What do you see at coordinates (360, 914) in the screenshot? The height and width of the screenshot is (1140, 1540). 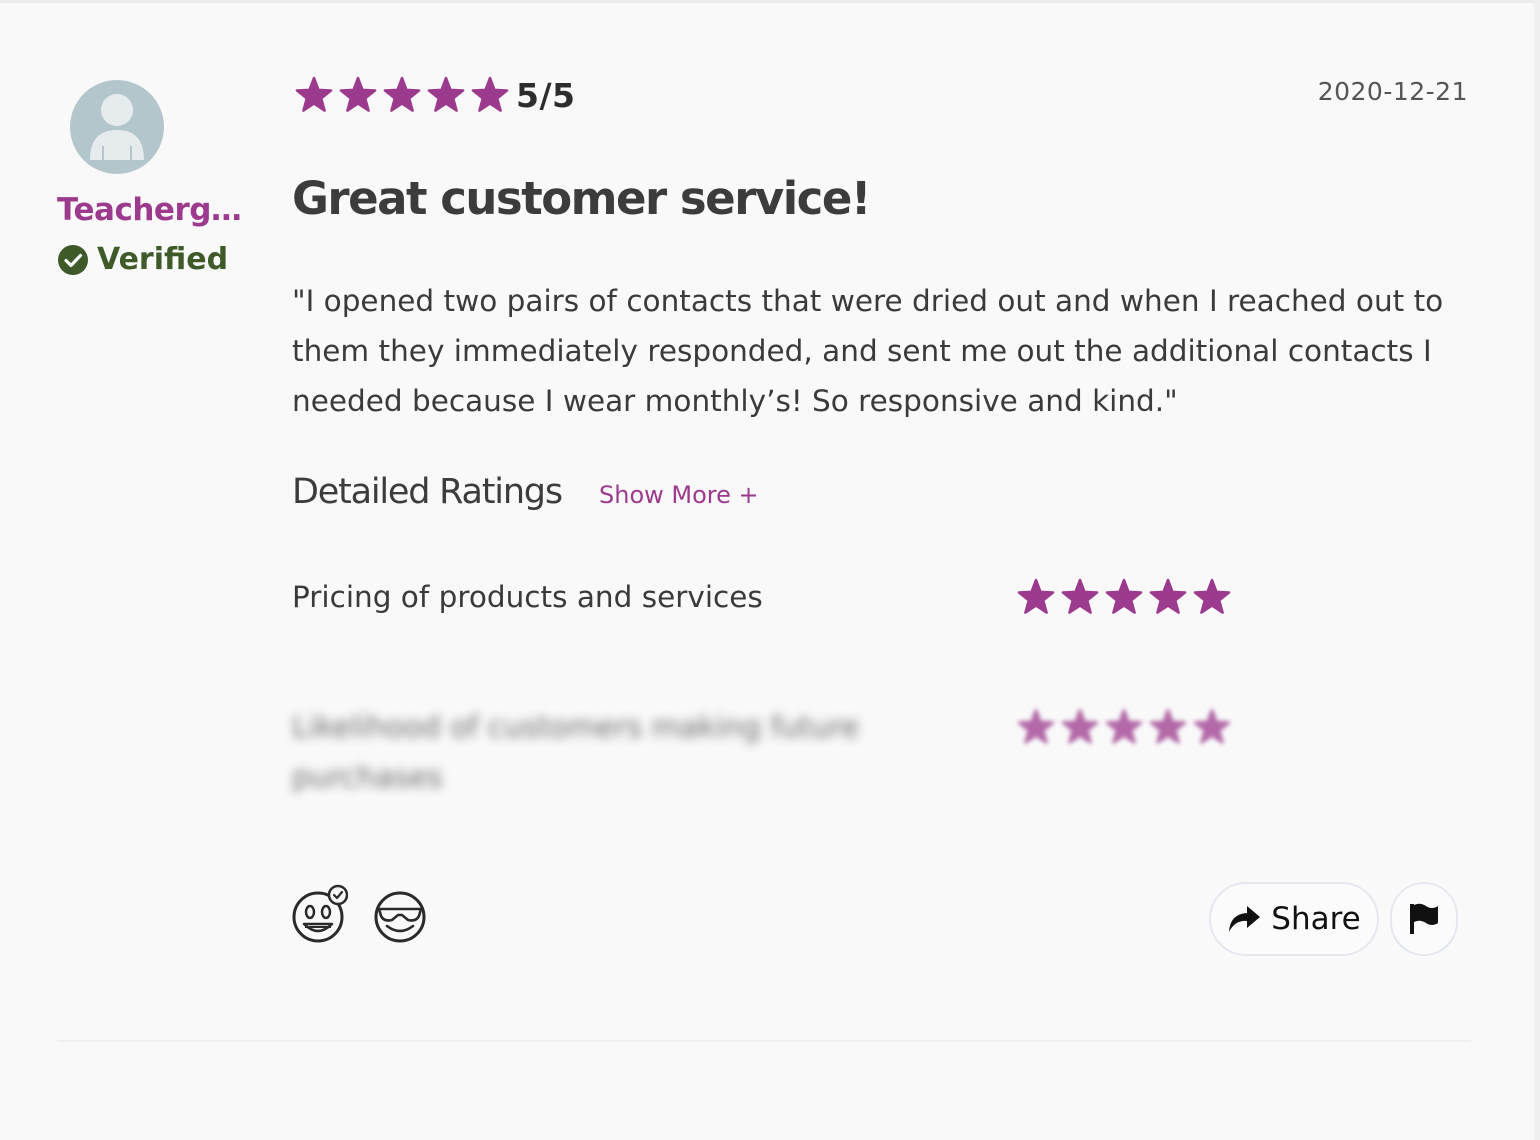 I see `reactions` at bounding box center [360, 914].